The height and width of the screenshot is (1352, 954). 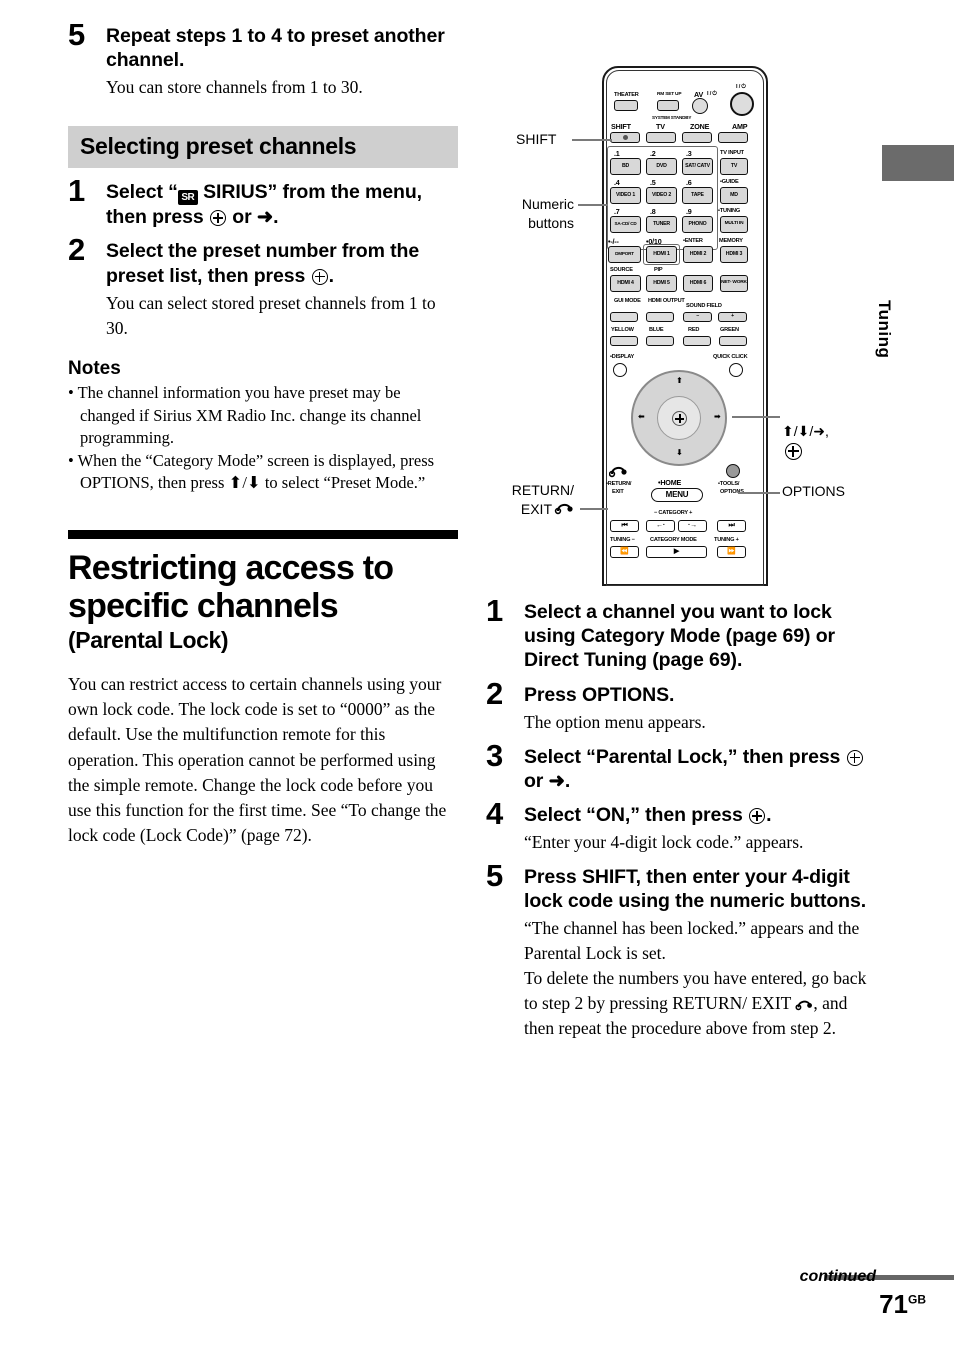 What do you see at coordinates (730, 357) in the screenshot?
I see `remote-label-quick-click: QUICK CLICK` at bounding box center [730, 357].